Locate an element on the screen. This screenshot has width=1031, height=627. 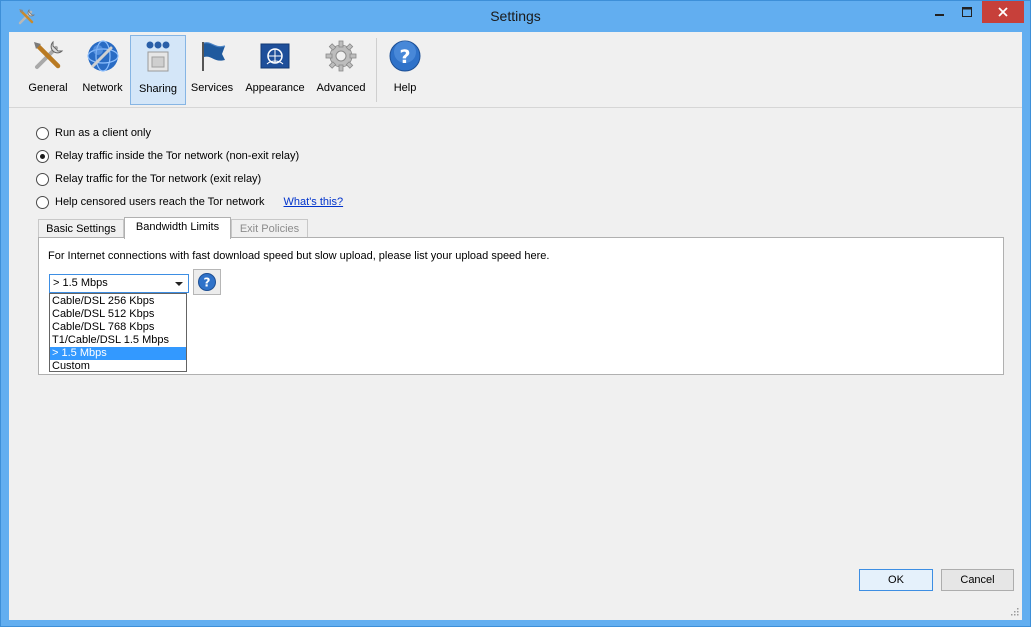
tool-appearance: Appearance is located at coordinates (275, 70).